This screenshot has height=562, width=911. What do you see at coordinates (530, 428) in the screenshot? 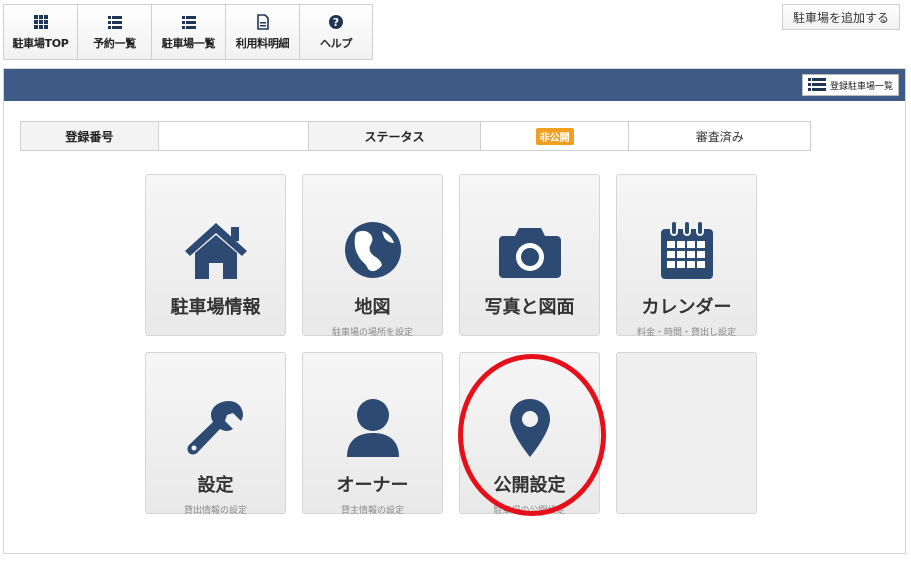
I see `map-pin-icon` at bounding box center [530, 428].